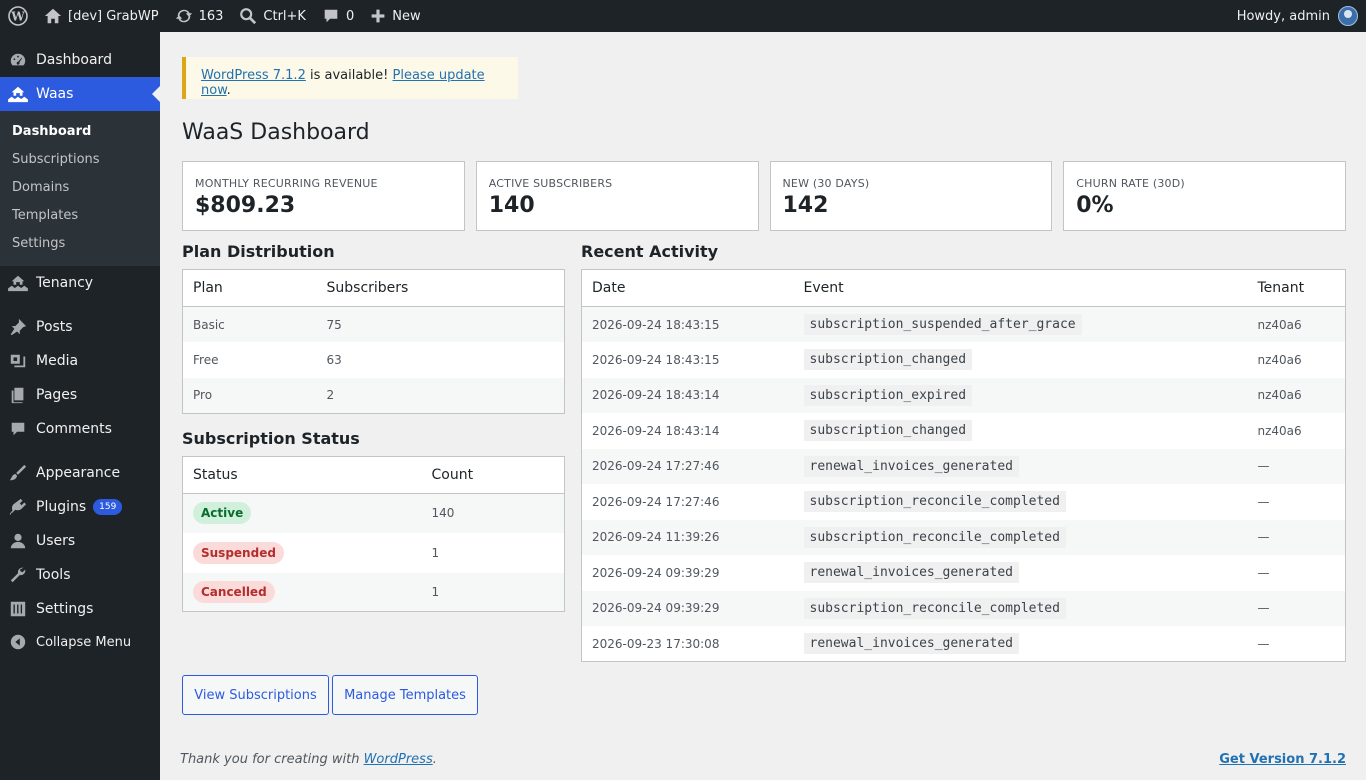 The width and height of the screenshot is (1366, 780). What do you see at coordinates (373, 475) in the screenshot?
I see `table-header-row: Status Count` at bounding box center [373, 475].